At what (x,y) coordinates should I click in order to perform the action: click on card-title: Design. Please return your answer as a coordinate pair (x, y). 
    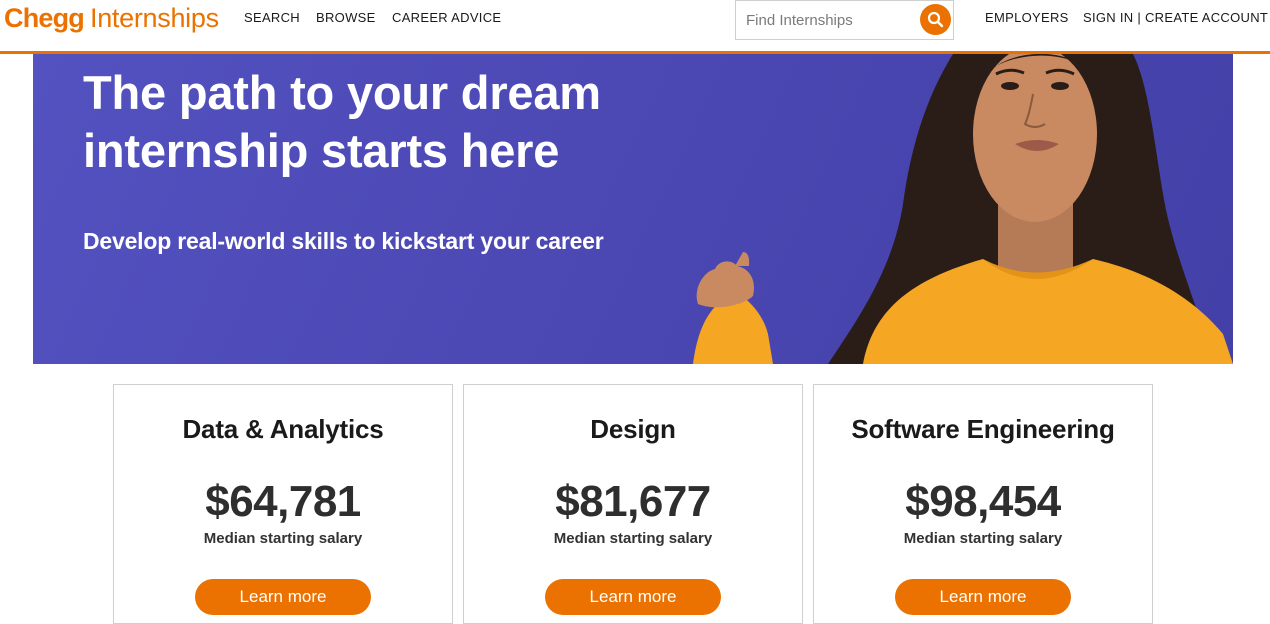
    Looking at the image, I should click on (633, 429).